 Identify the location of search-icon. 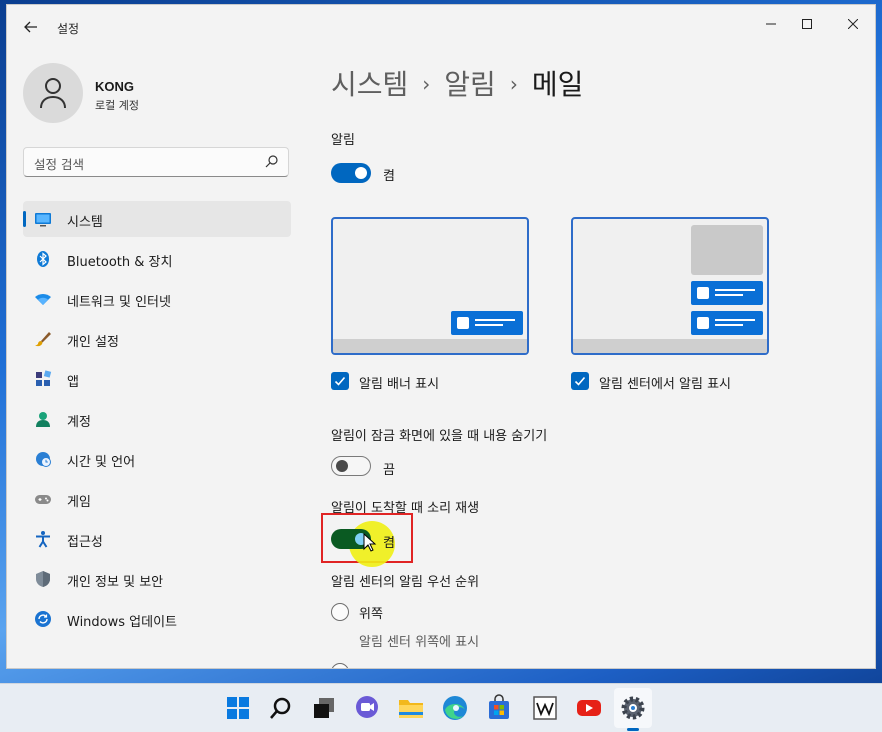
(281, 708).